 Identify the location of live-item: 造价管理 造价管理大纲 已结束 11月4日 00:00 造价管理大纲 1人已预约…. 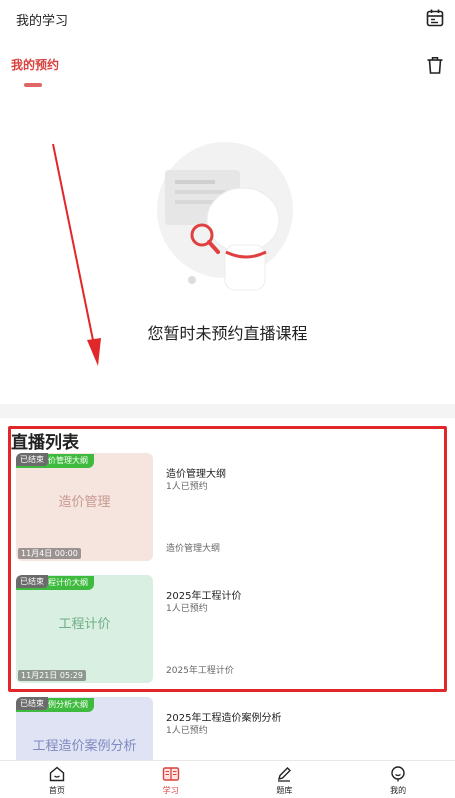
(231, 508).